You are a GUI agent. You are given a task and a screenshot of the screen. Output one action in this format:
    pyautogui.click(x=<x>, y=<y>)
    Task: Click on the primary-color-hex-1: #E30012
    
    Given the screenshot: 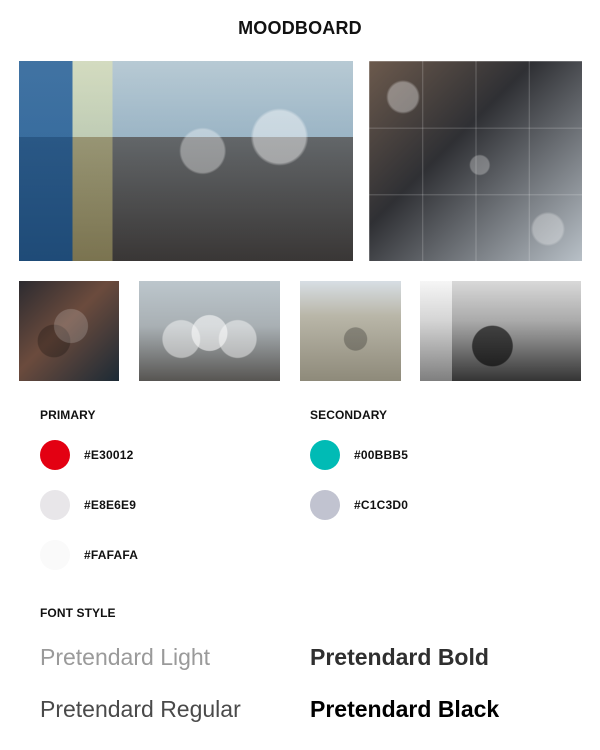 What is the action you would take?
    pyautogui.click(x=109, y=455)
    